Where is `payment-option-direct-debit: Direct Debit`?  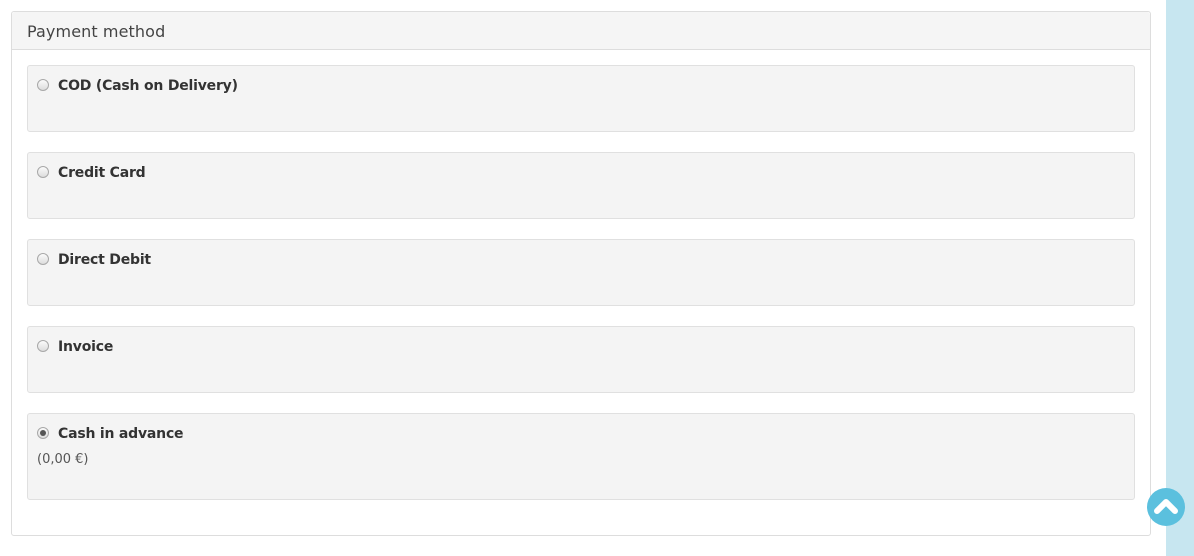 payment-option-direct-debit: Direct Debit is located at coordinates (581, 272).